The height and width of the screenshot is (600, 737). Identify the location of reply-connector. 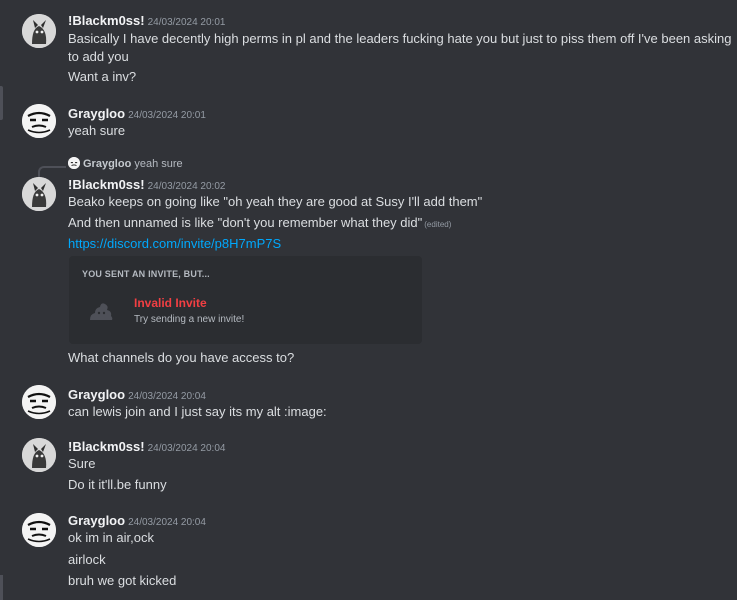
(52, 172).